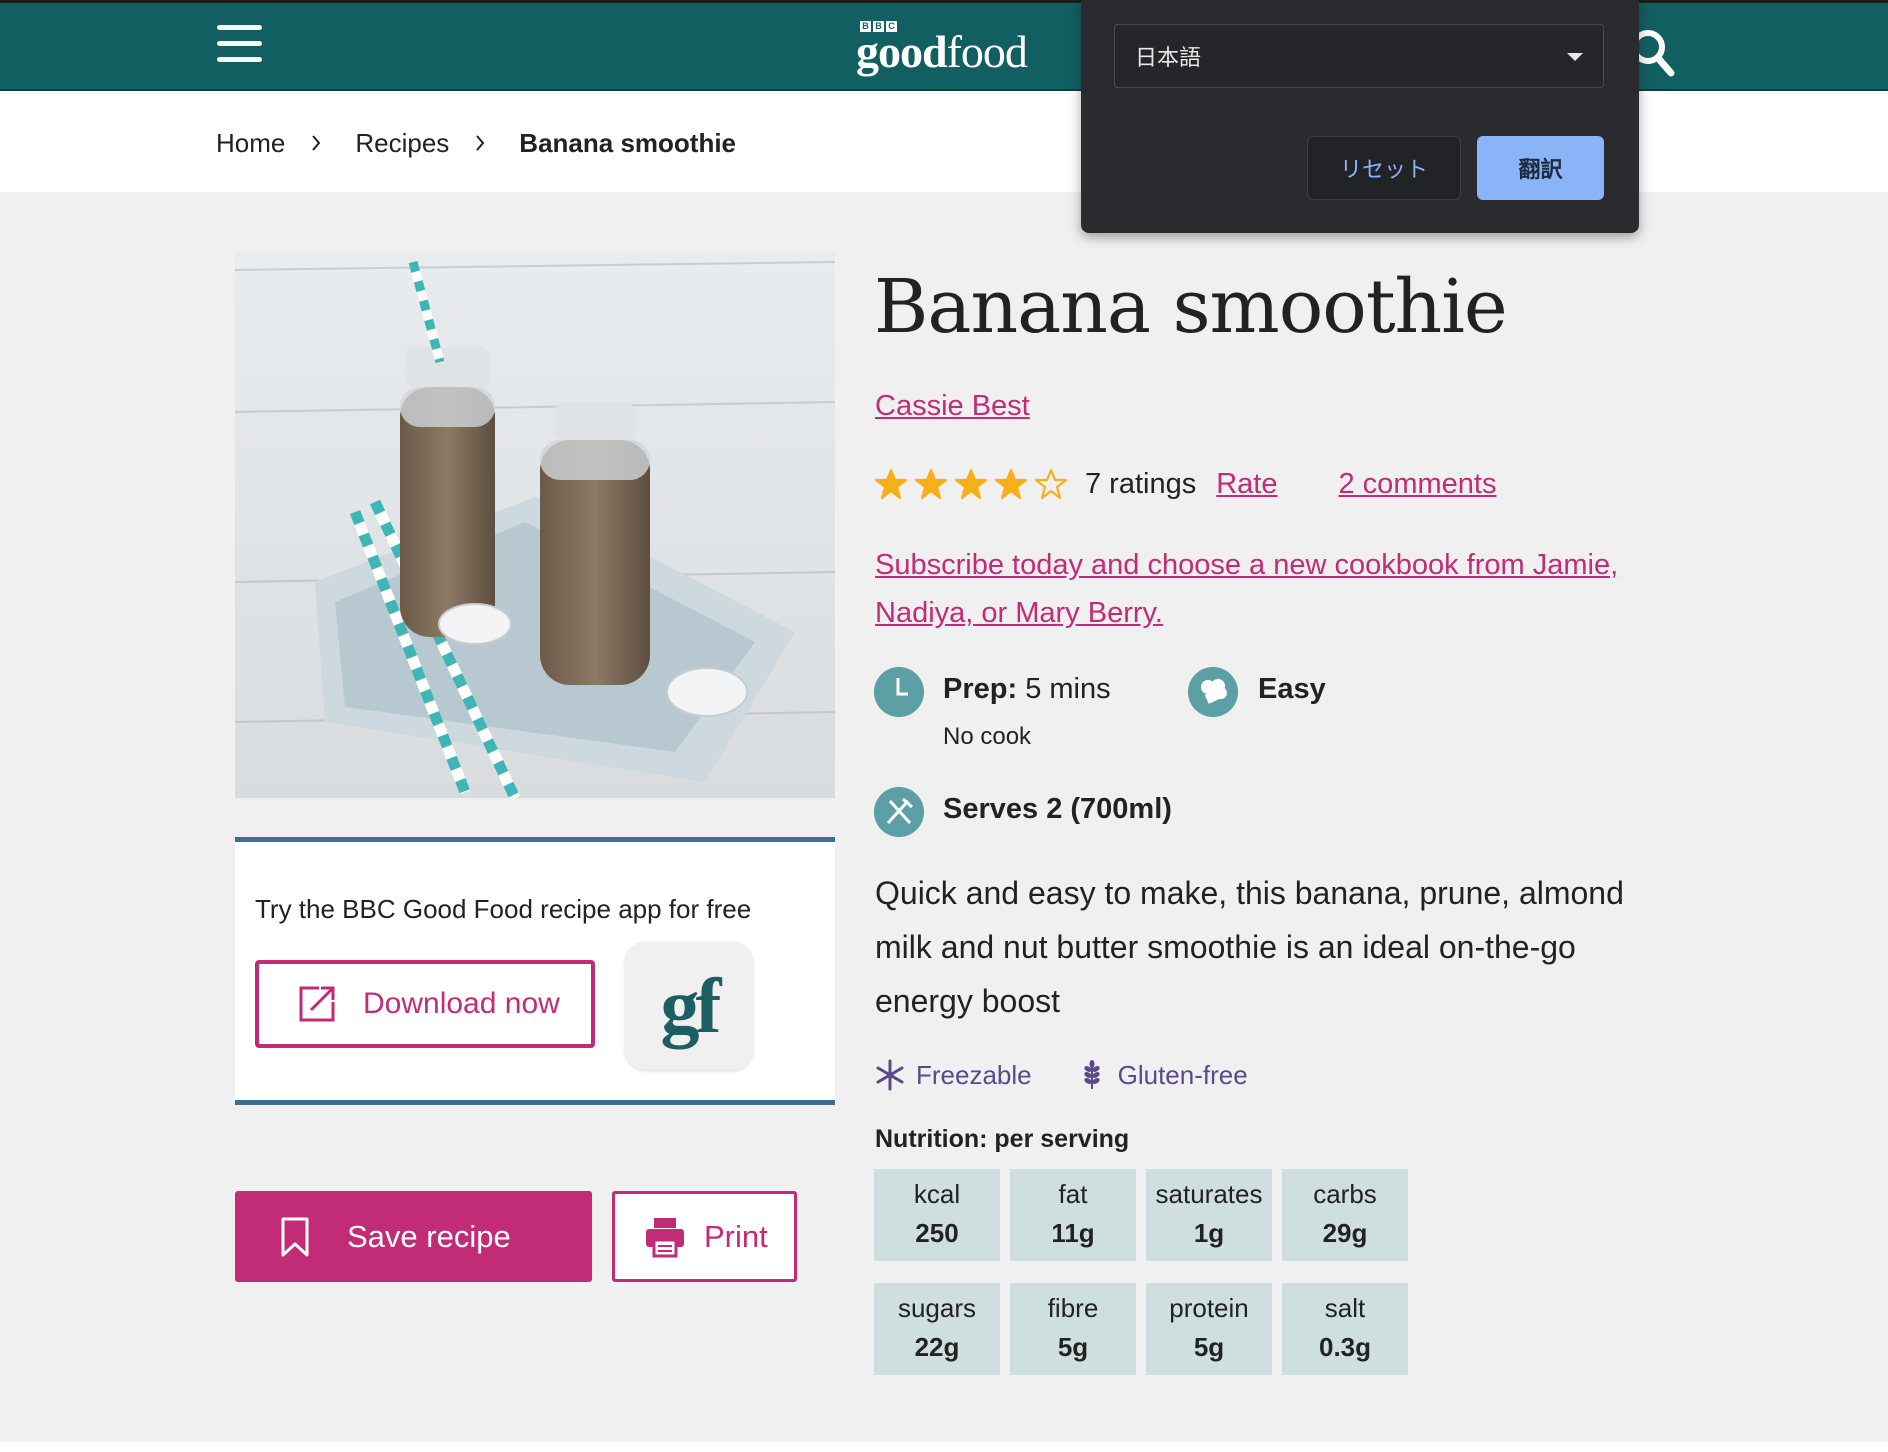  What do you see at coordinates (899, 812) in the screenshot?
I see `cutlery-icon` at bounding box center [899, 812].